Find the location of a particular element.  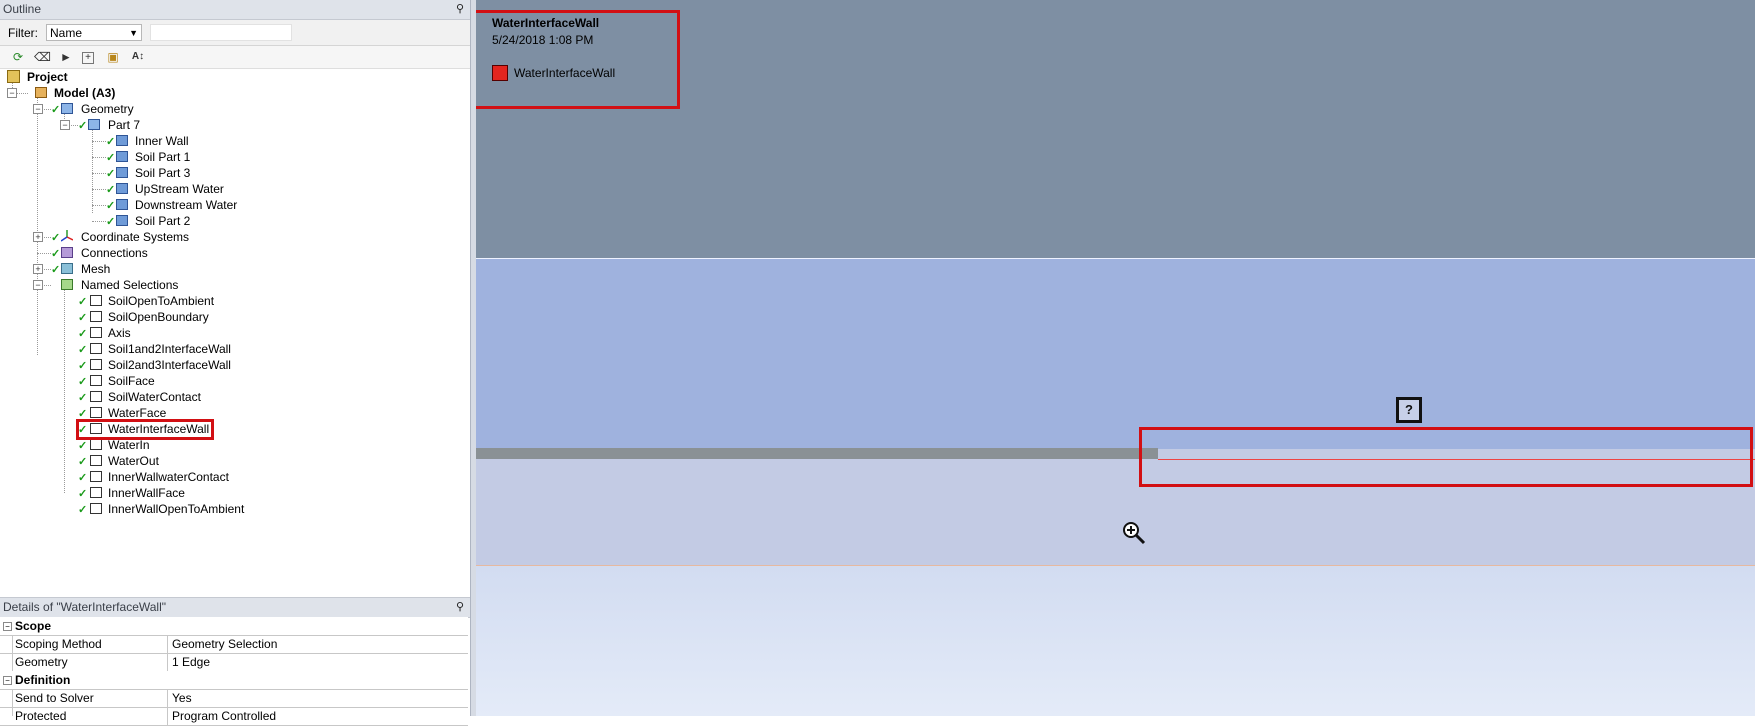

details-row: Protected Program Controlled is located at coordinates (234, 716).